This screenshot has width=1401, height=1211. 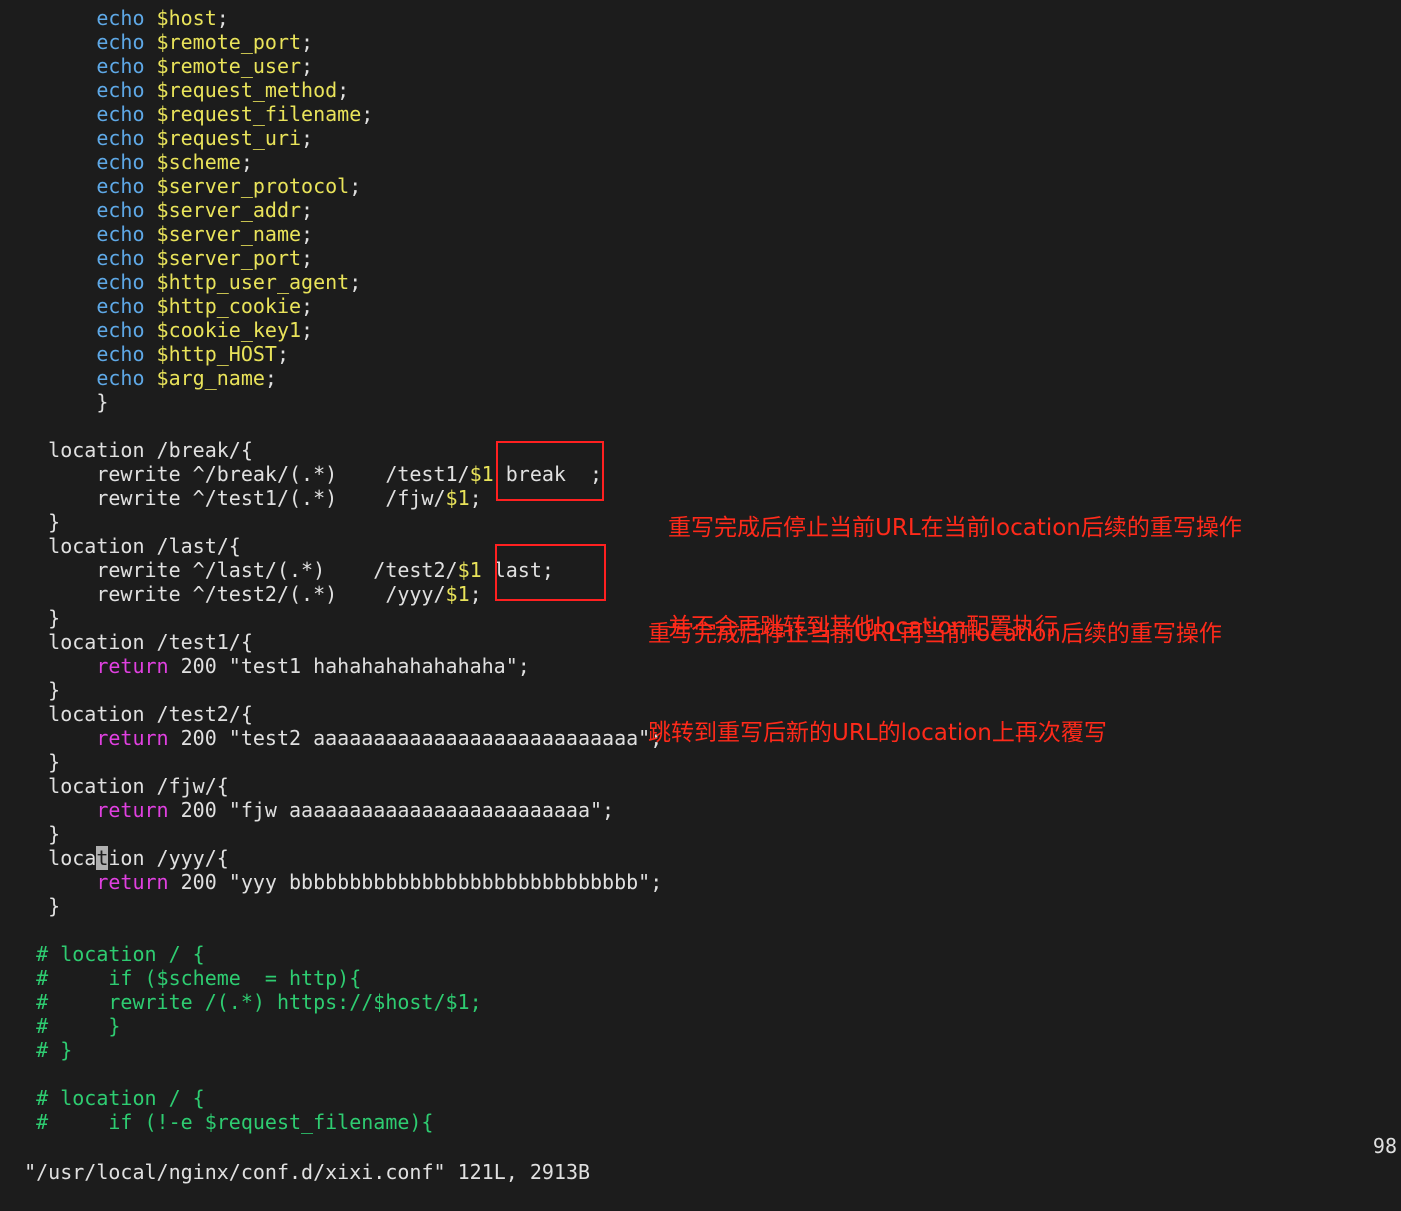 I want to click on code-text: rewrite ^/test1/(.*) /fjw/, so click(x=223, y=498).